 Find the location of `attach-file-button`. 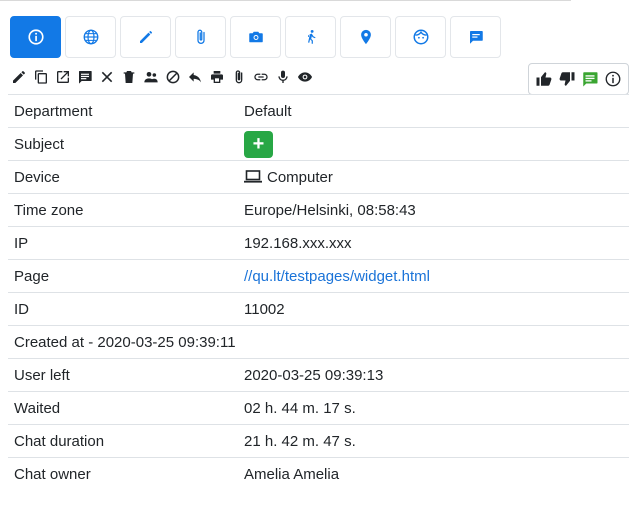

attach-file-button is located at coordinates (238, 77).